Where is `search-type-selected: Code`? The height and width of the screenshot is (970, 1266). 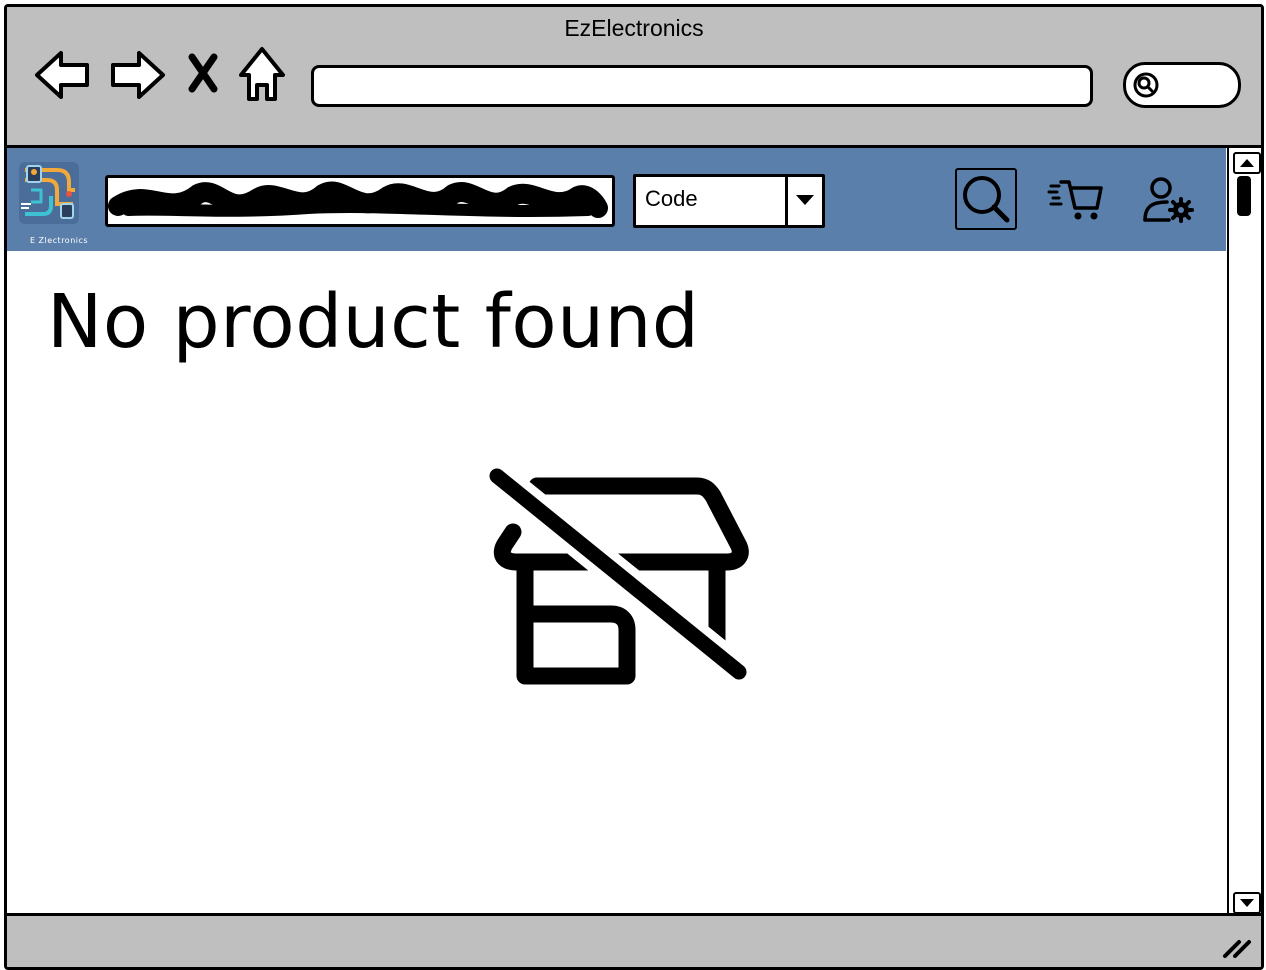 search-type-selected: Code is located at coordinates (671, 198).